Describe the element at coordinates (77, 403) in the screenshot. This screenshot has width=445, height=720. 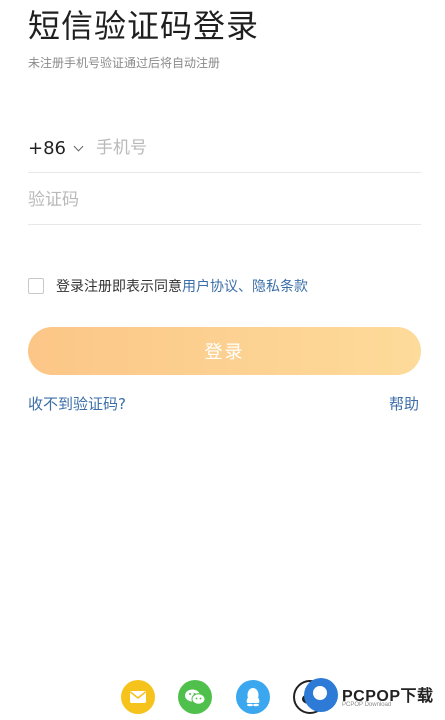
I see `no-code-link: 收不到验证码?` at that location.